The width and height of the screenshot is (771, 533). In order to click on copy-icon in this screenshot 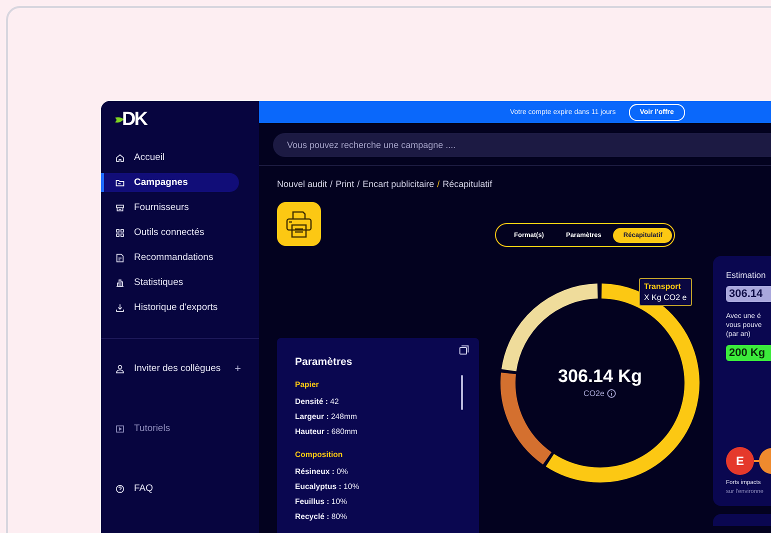, I will do `click(464, 350)`.